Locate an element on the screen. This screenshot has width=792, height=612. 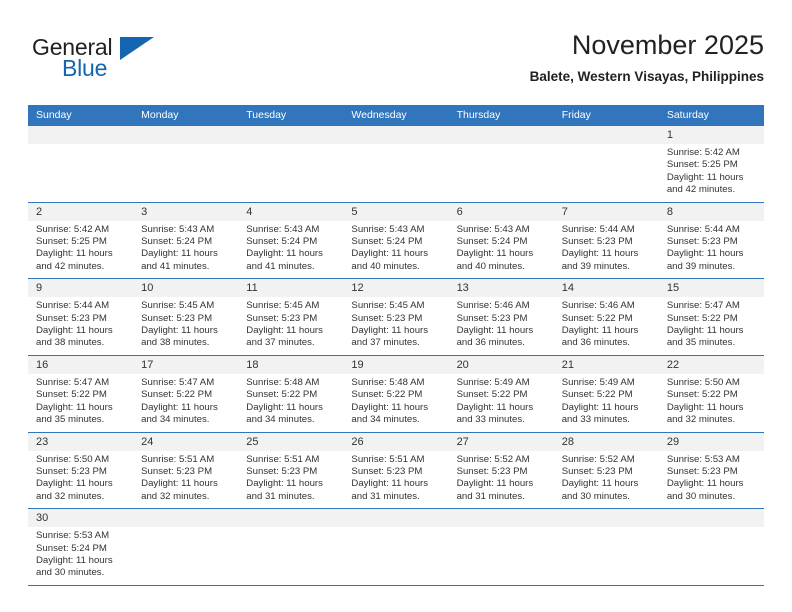
day-number-17: 17 is located at coordinates (185, 365).